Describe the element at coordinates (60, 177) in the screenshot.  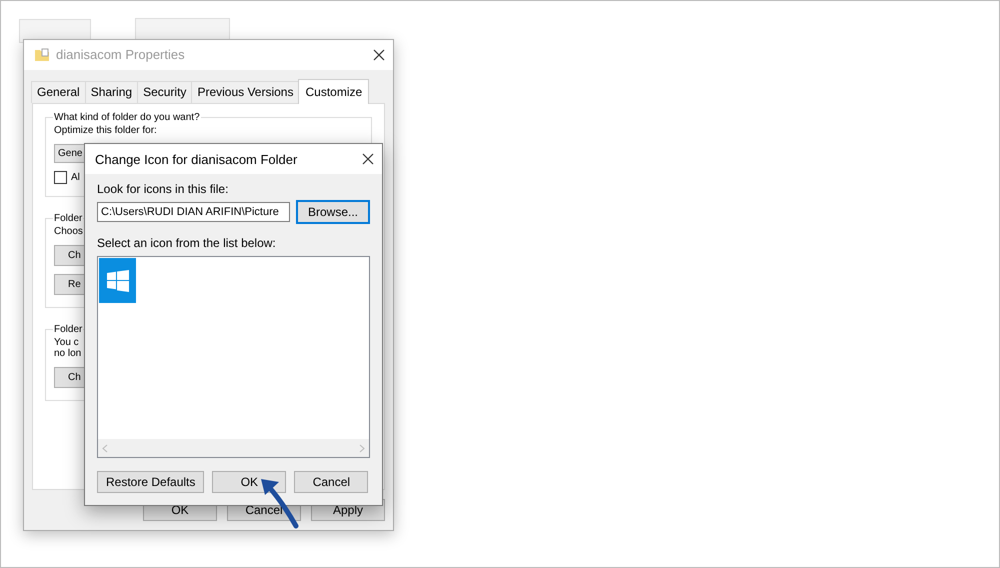
I see `checkbox` at that location.